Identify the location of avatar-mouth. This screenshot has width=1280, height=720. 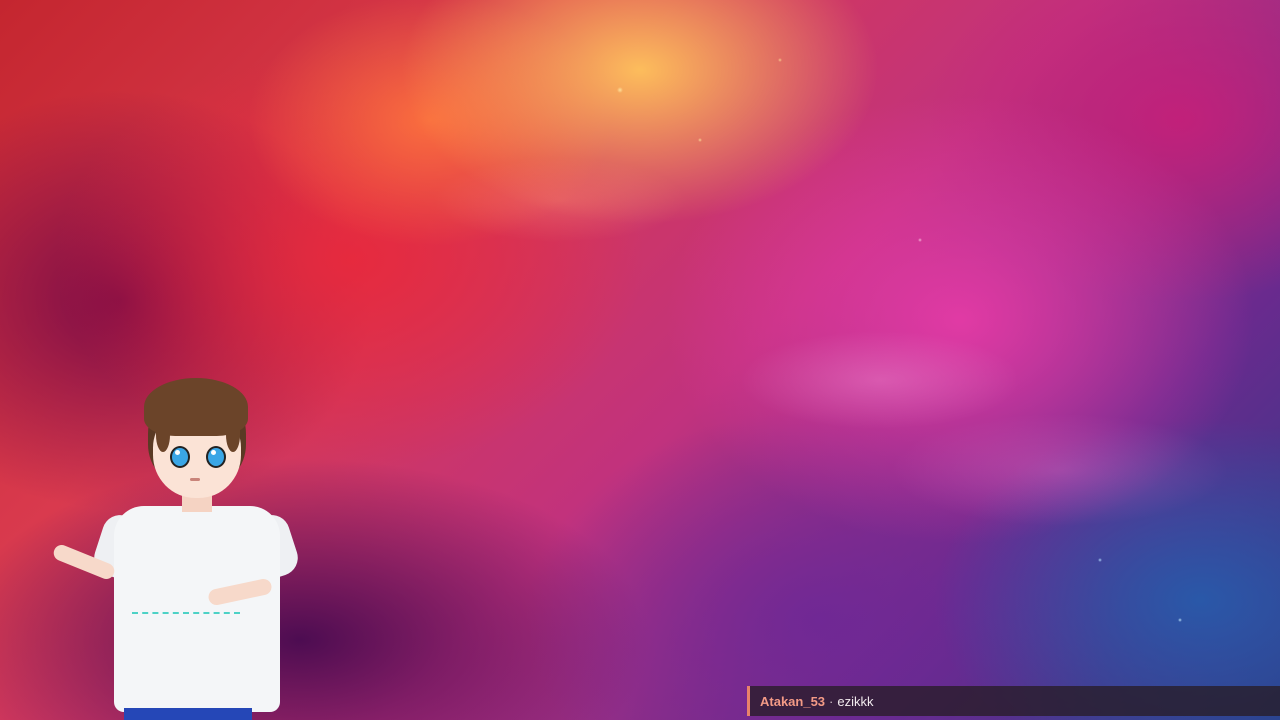
(195, 479).